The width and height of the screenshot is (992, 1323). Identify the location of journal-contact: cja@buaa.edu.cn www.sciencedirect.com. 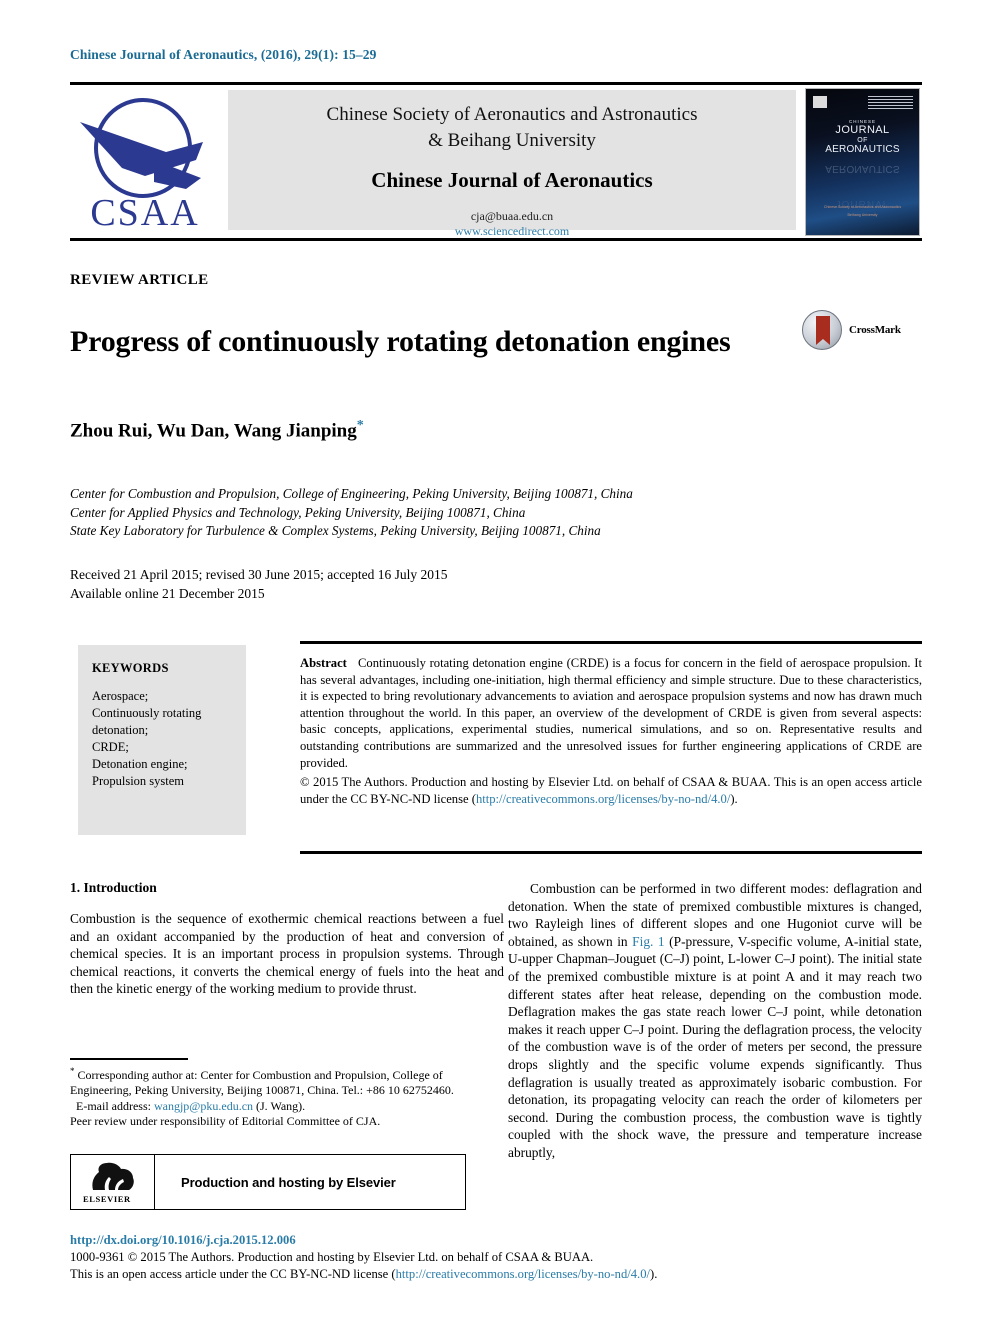
(512, 224).